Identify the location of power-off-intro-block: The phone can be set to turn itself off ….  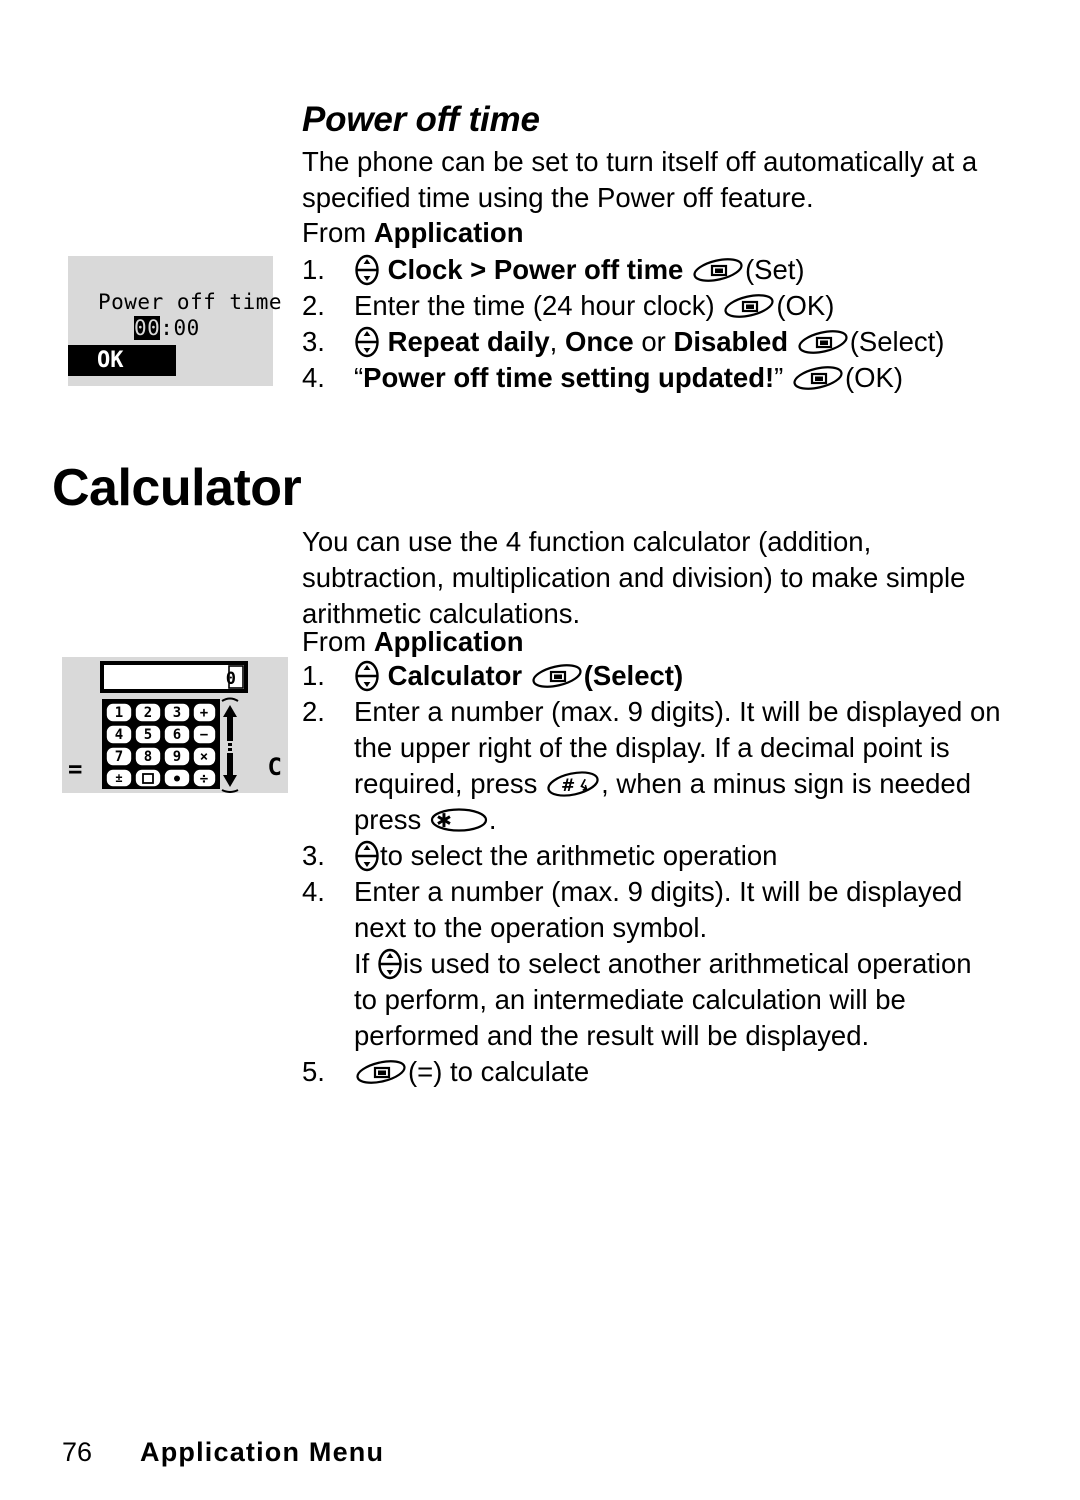
(652, 180).